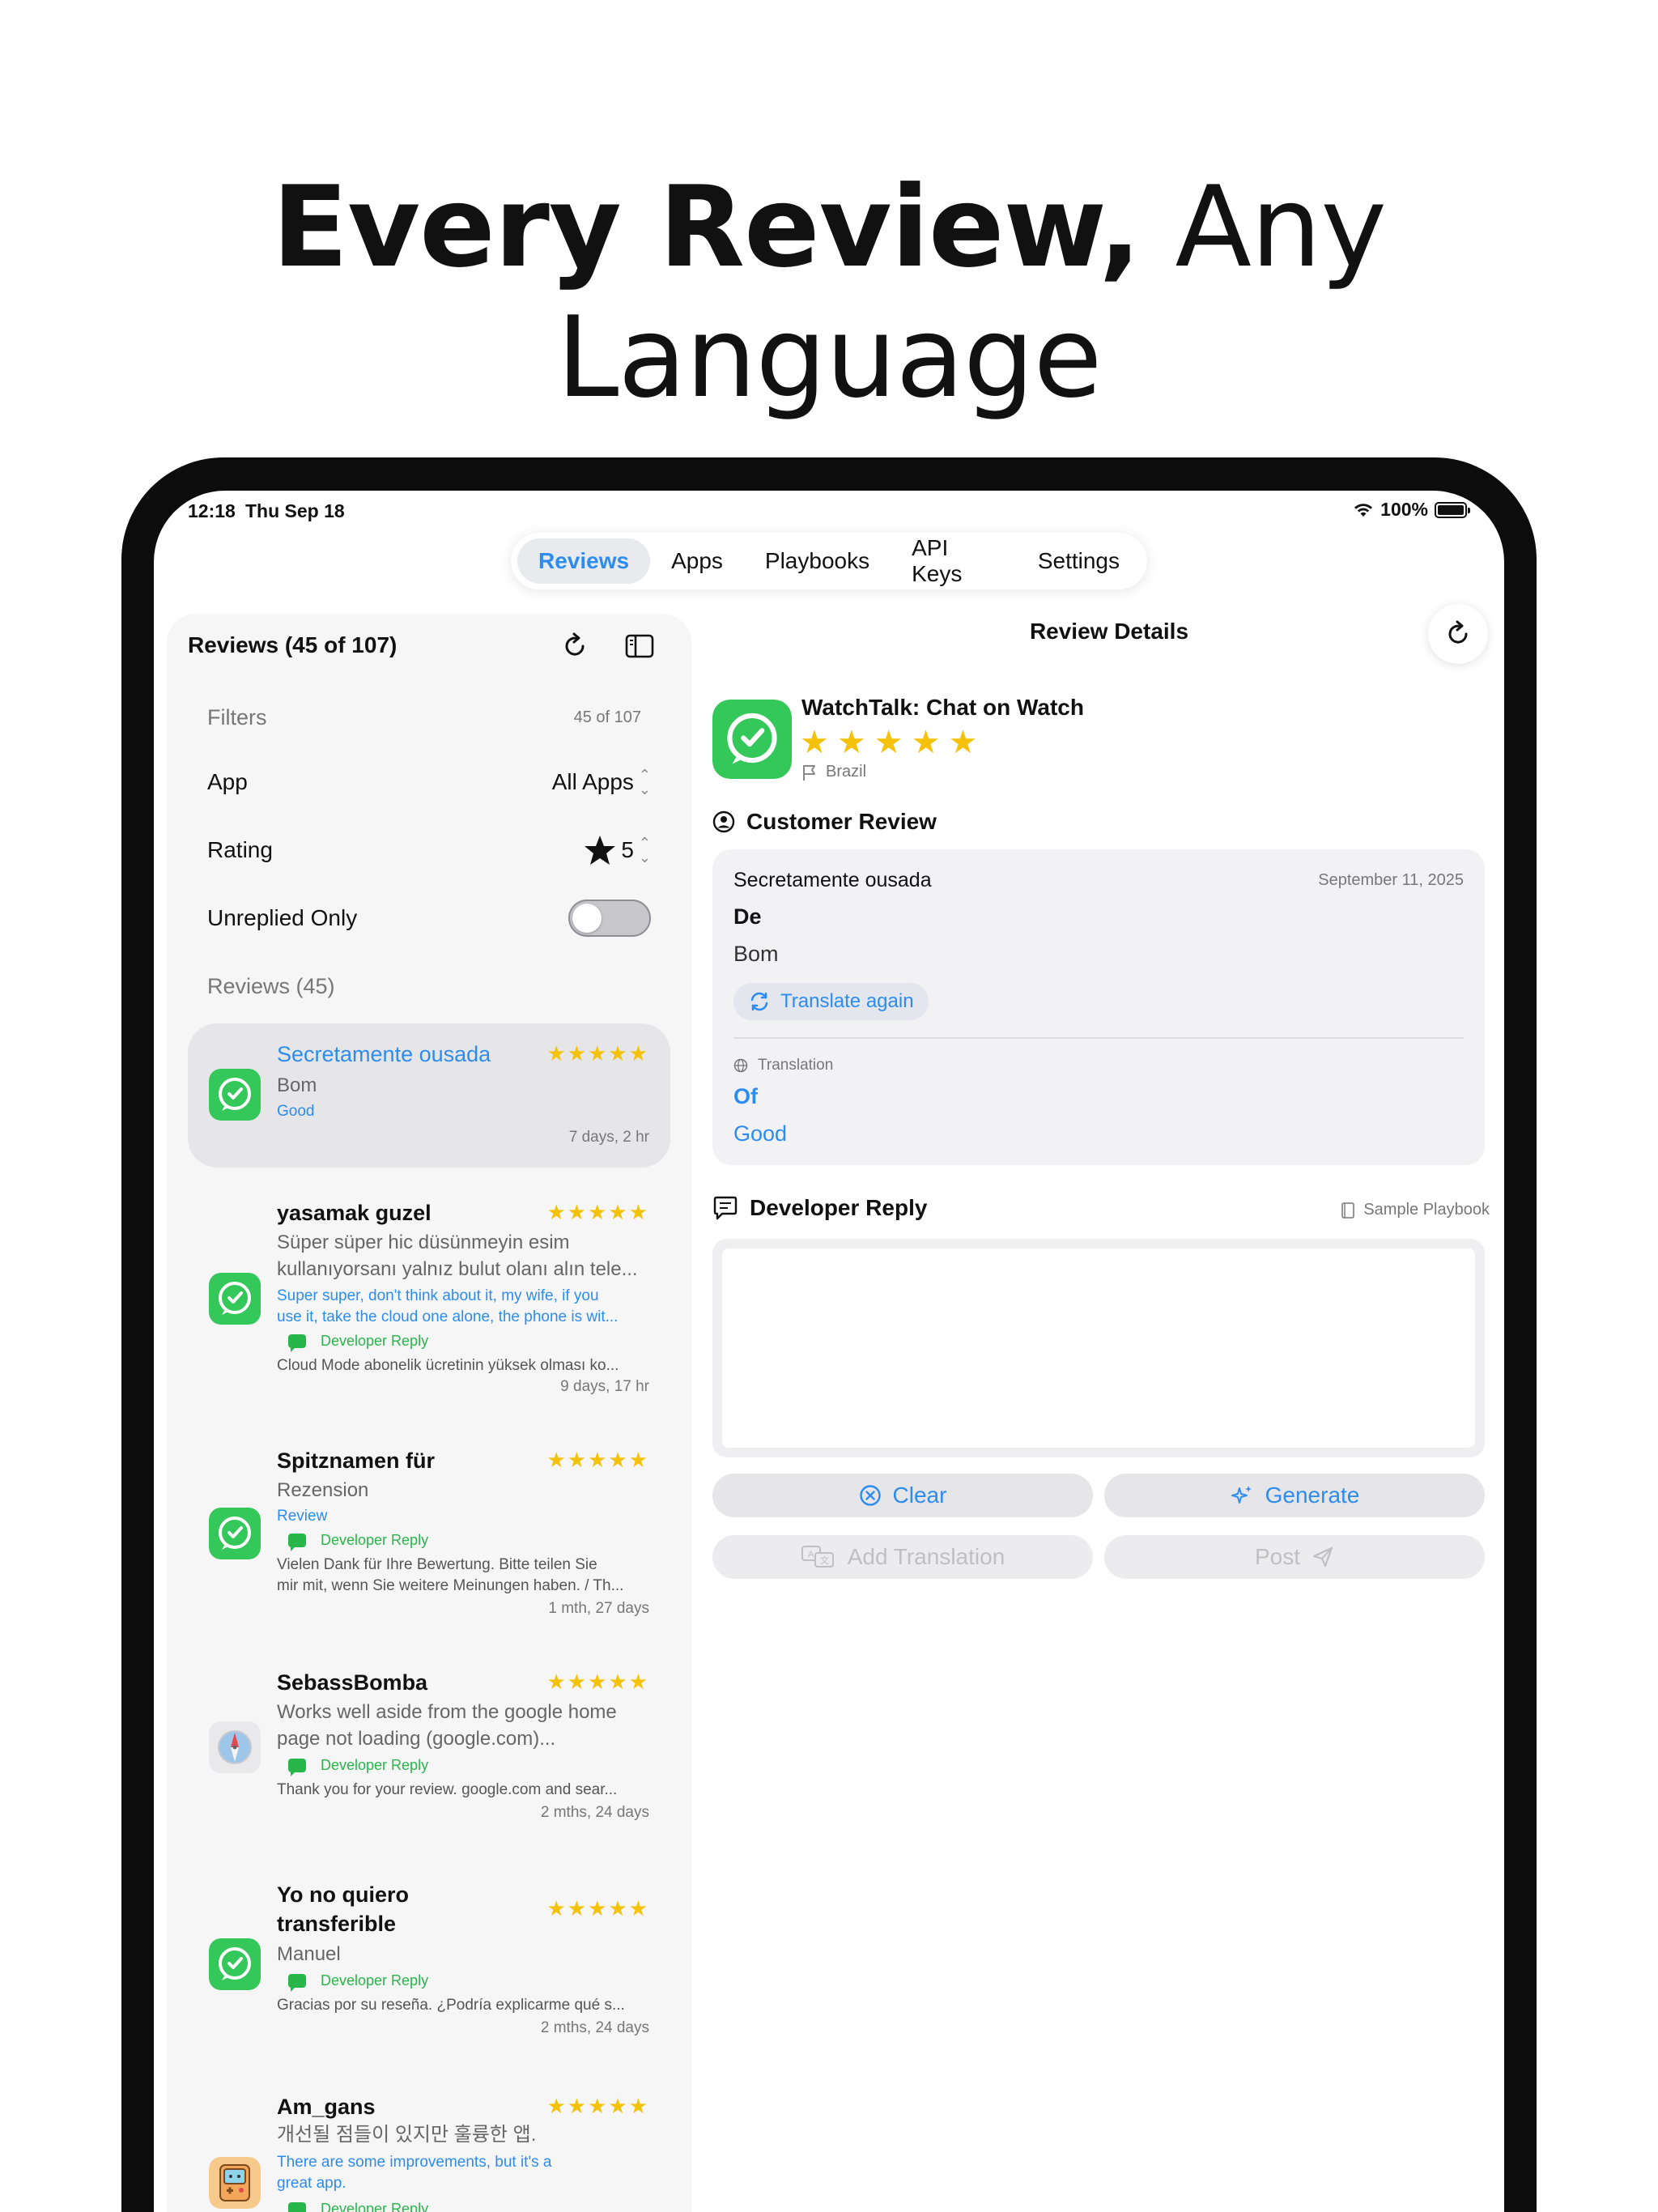  I want to click on detail-stars: ★★★★★, so click(893, 743).